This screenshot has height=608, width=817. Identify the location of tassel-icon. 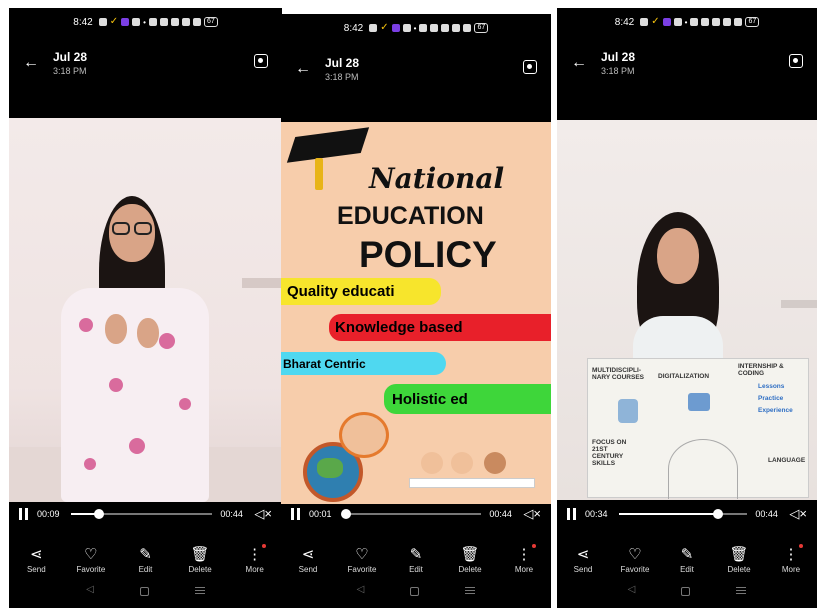
(319, 174).